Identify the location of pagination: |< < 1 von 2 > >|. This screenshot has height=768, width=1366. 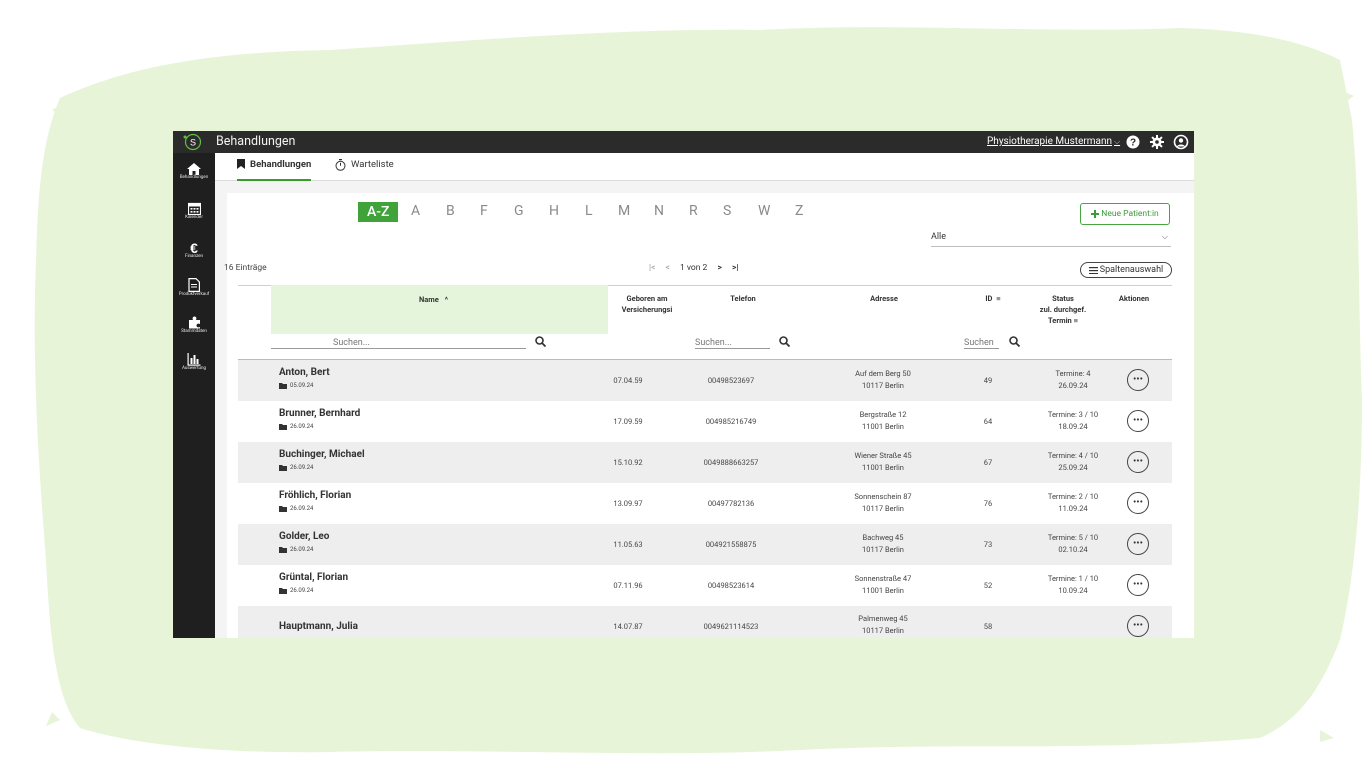
(697, 268).